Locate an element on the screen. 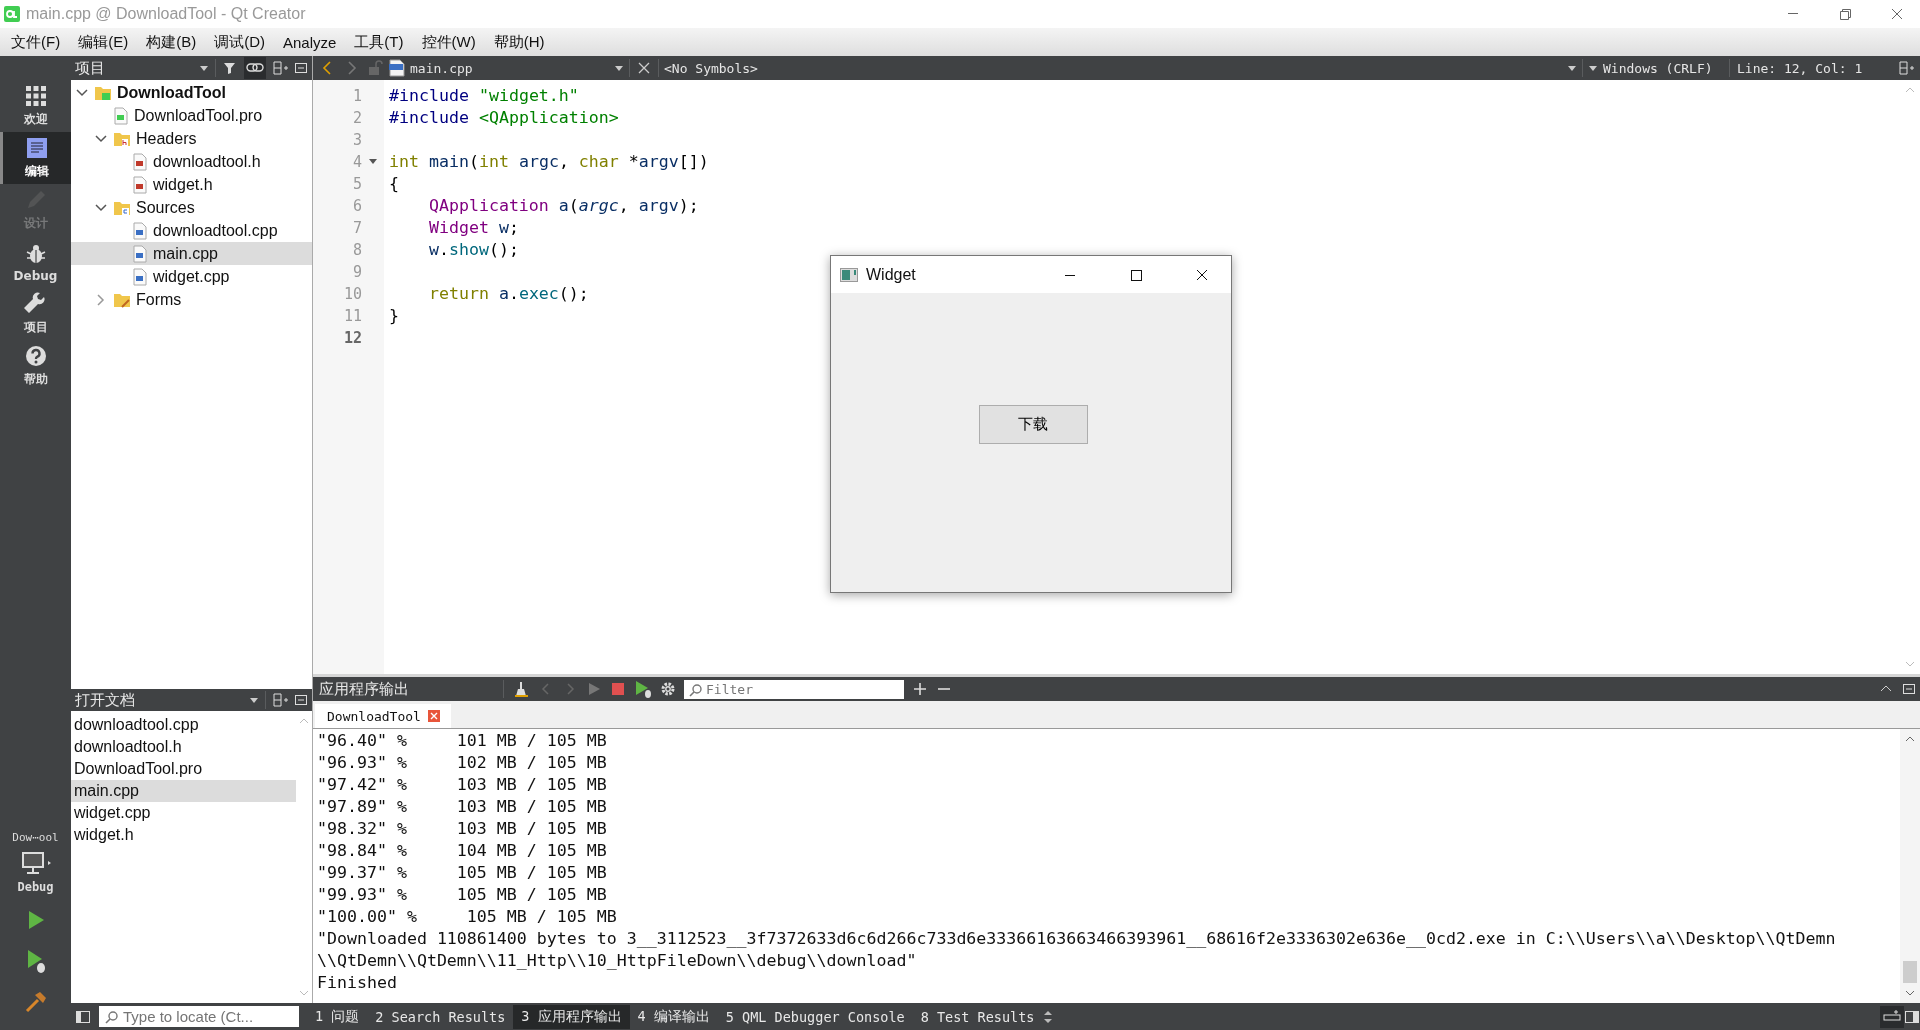 This screenshot has height=1030, width=1920. tree-item: Sources is located at coordinates (191, 207).